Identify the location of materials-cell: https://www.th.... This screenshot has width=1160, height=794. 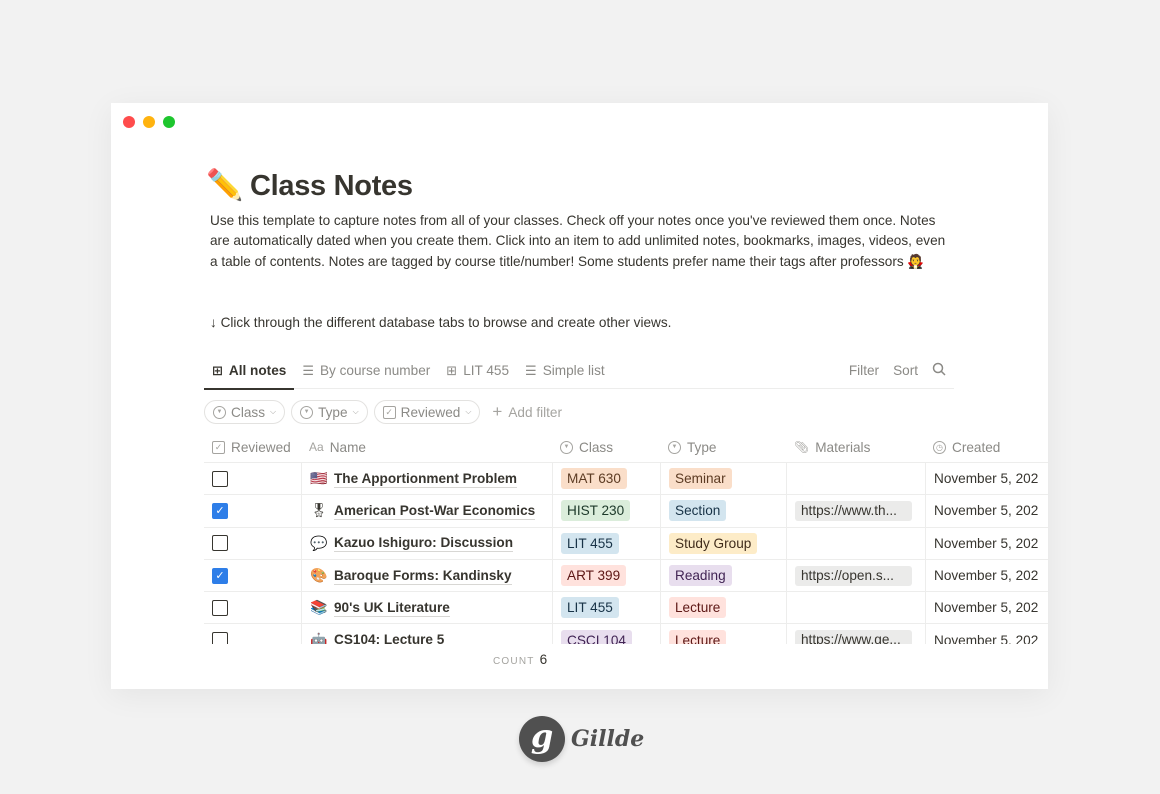
(855, 511).